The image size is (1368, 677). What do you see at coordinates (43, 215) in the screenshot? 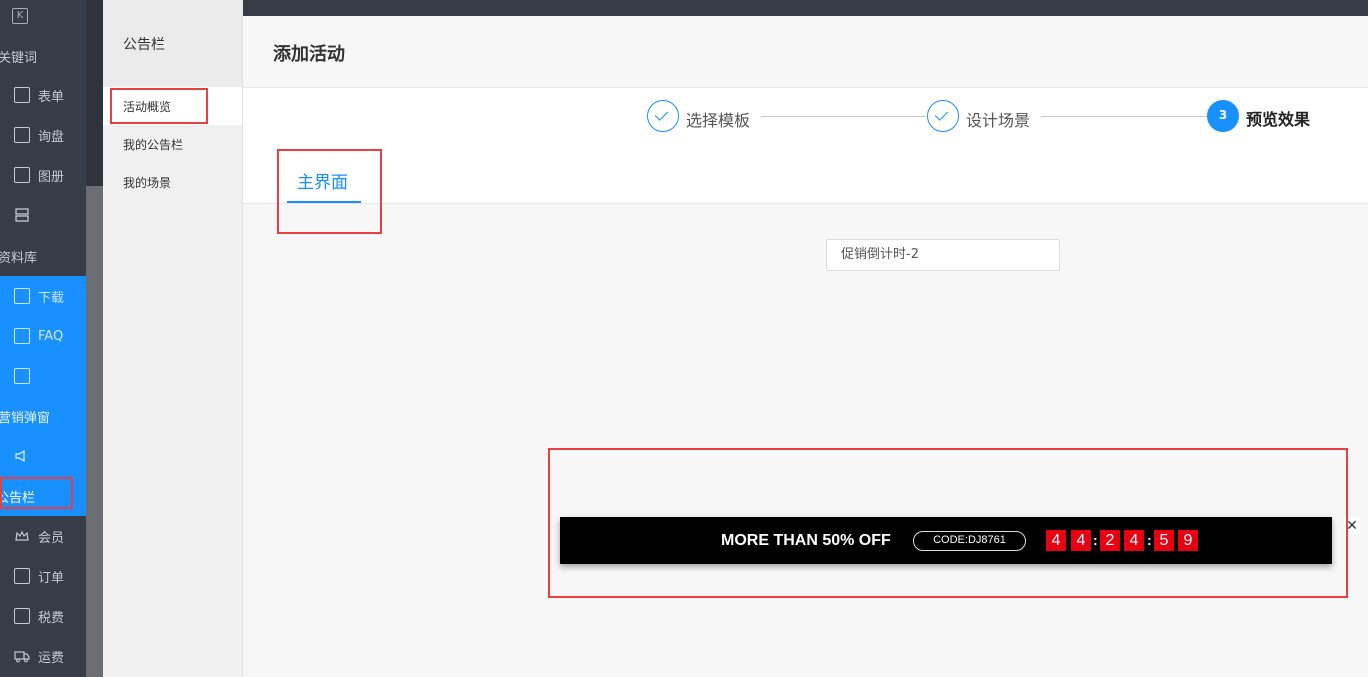
I see `sidebar-item-server` at bounding box center [43, 215].